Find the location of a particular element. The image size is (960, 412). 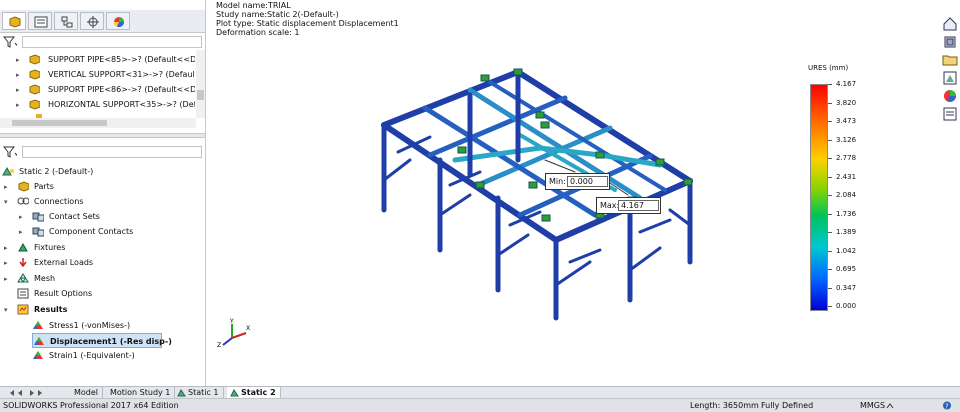

connections-icon is located at coordinates (23, 201).